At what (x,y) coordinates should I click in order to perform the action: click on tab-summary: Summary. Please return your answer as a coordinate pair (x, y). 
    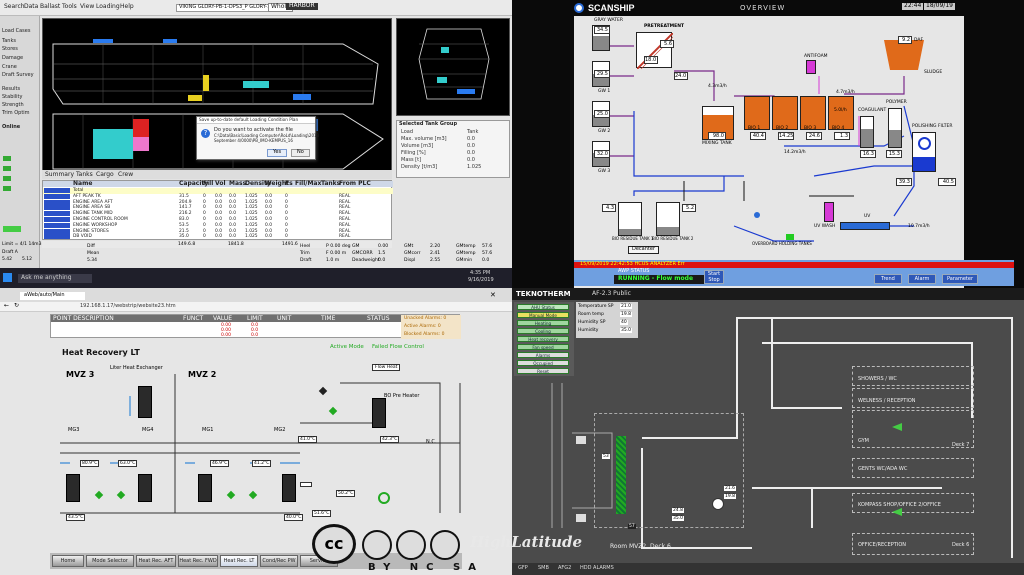
    Looking at the image, I should click on (59, 175).